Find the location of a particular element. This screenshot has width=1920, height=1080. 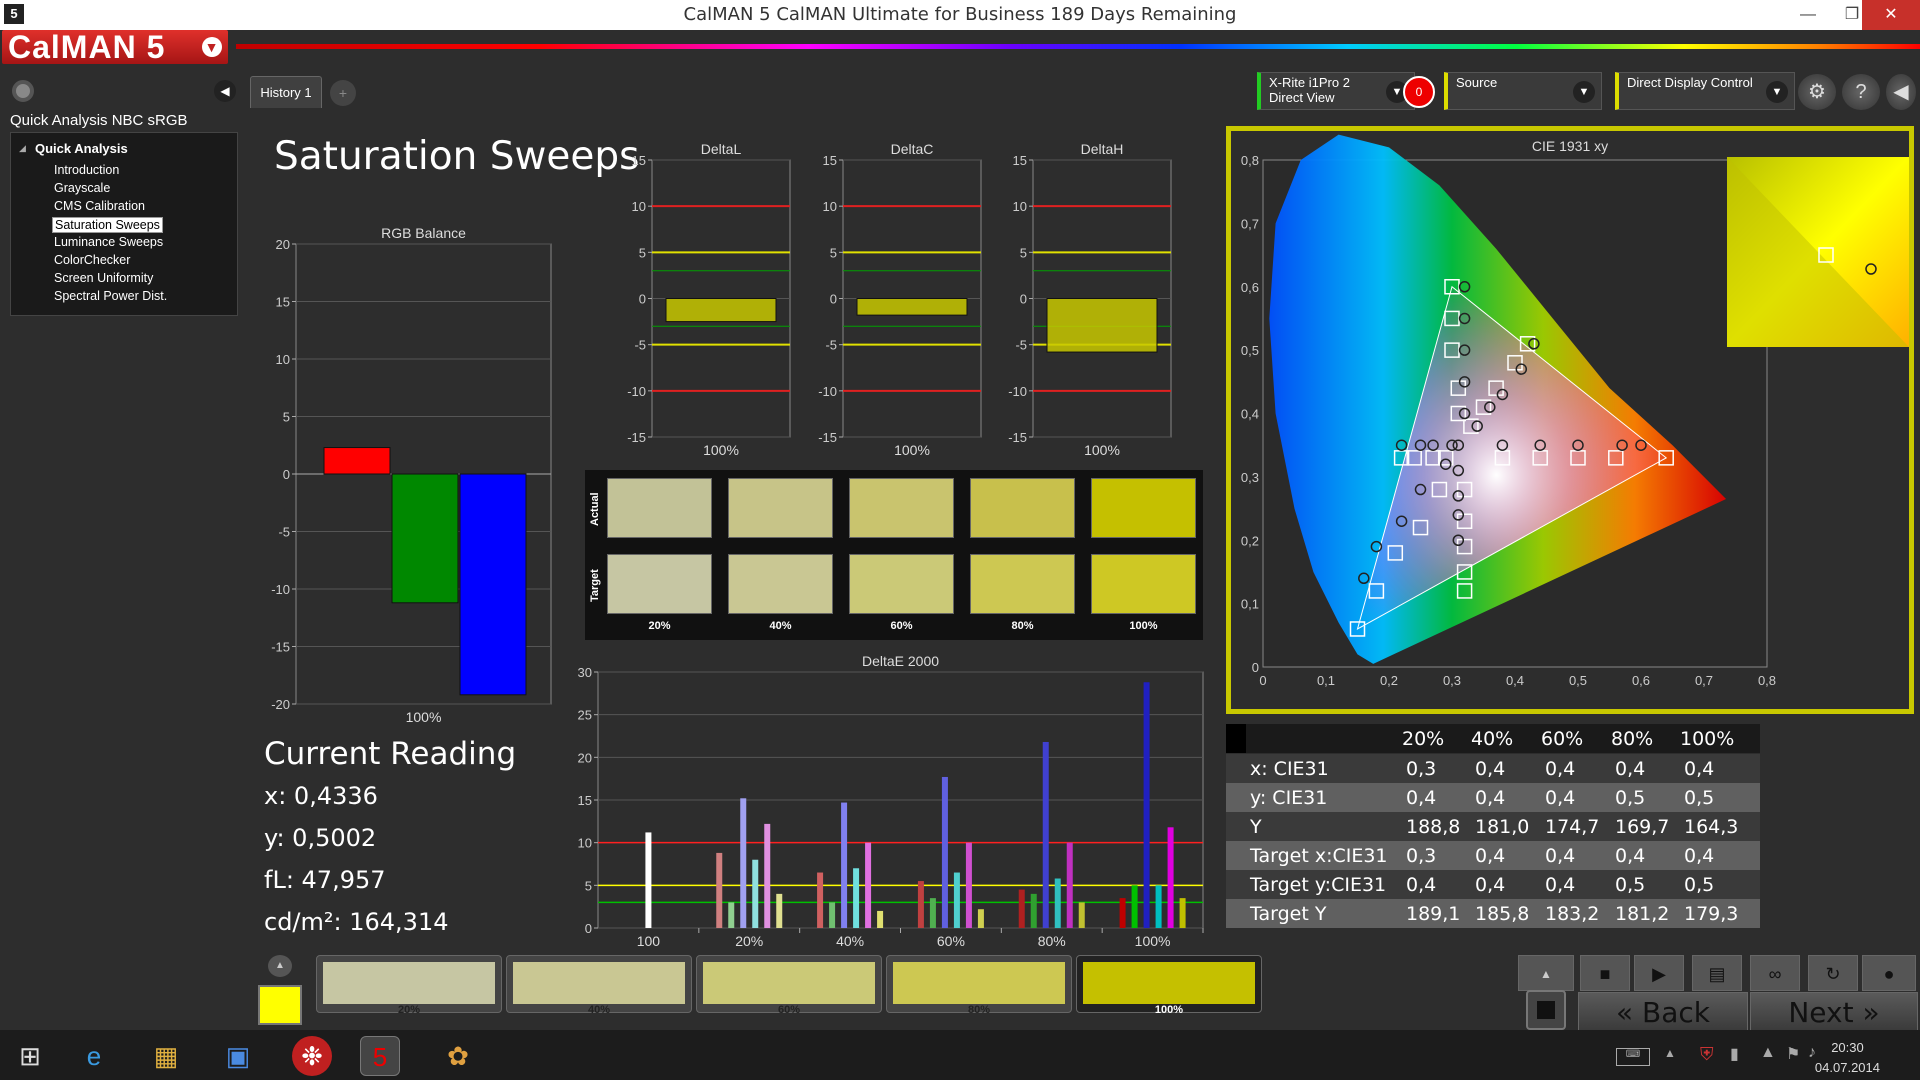

table-cell: 0,3 is located at coordinates (1421, 769).